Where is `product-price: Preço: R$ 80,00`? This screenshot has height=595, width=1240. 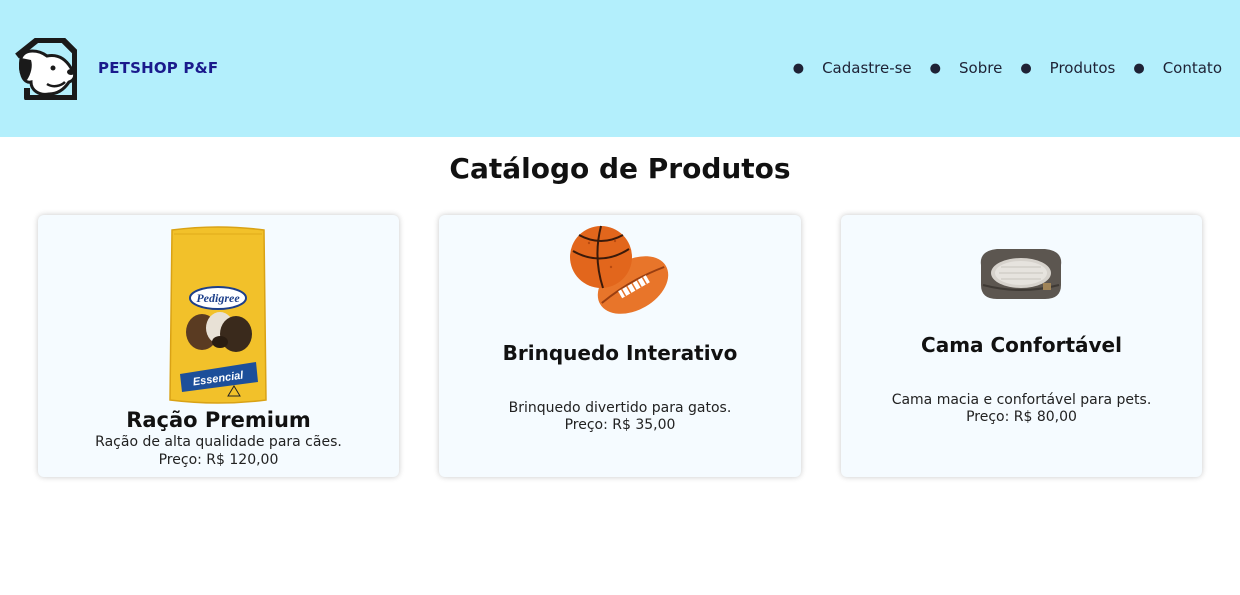
product-price: Preço: R$ 80,00 is located at coordinates (1021, 417).